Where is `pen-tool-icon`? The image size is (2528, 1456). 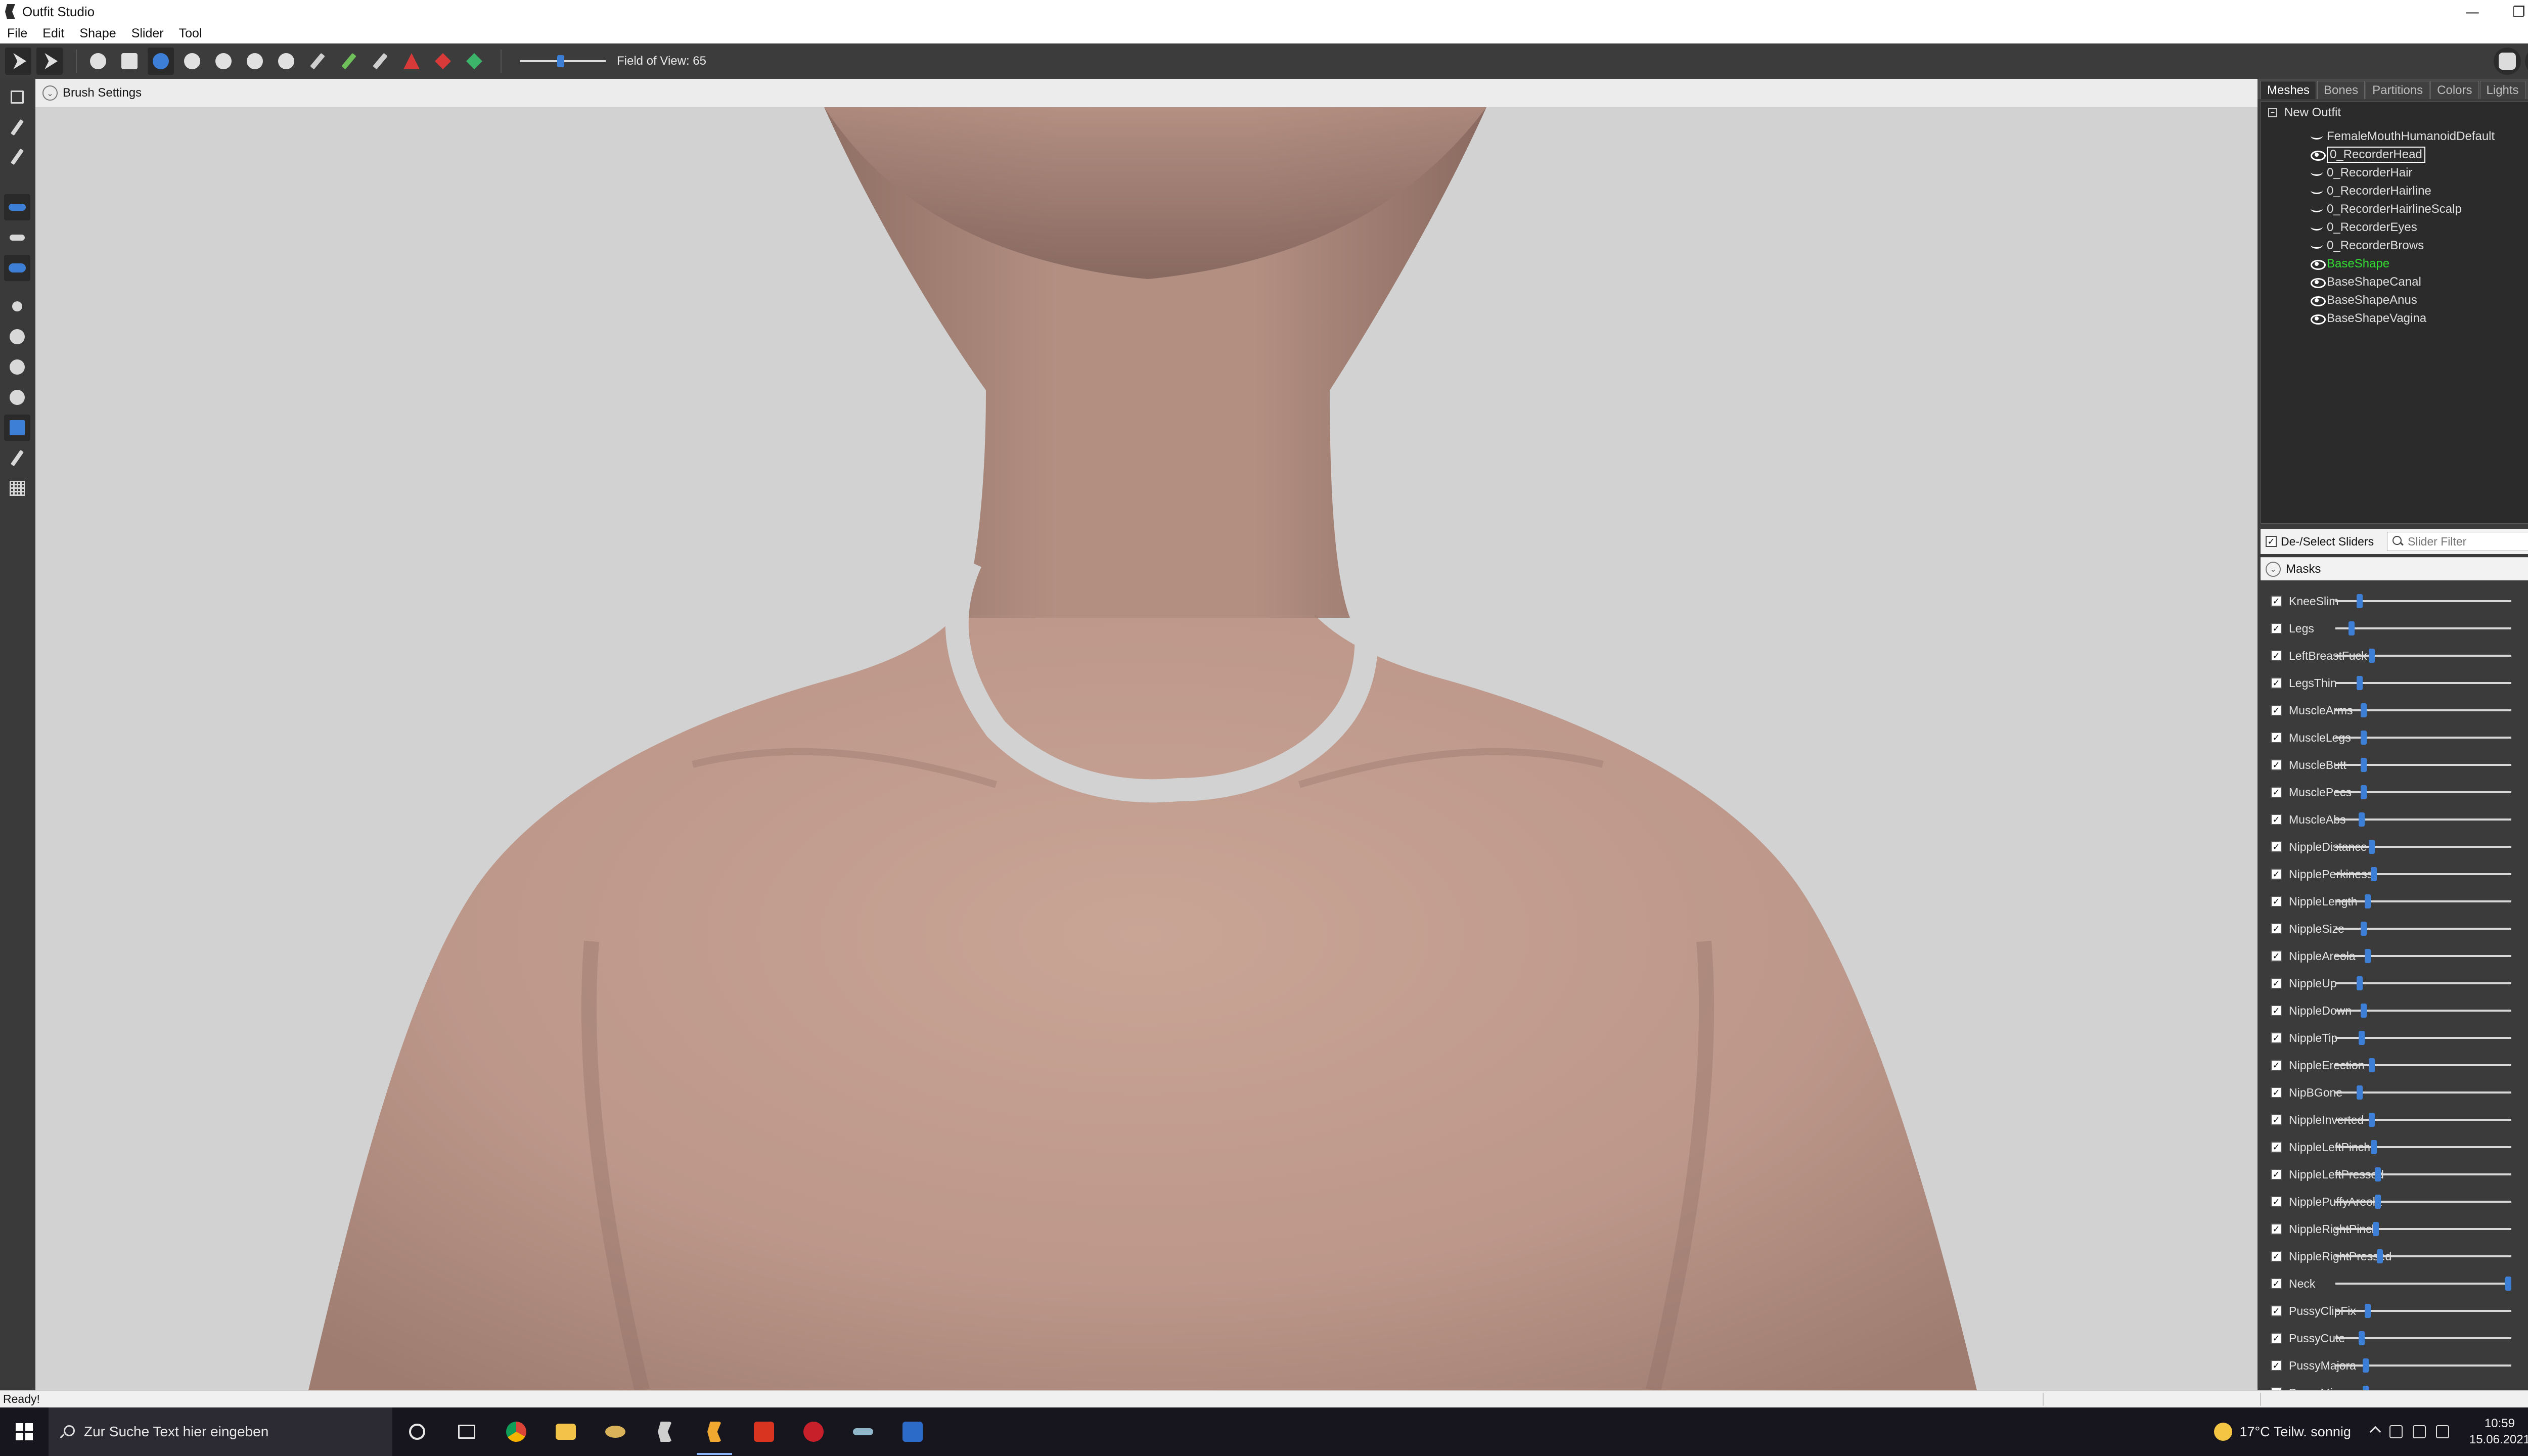
pen-tool-icon is located at coordinates (17, 127).